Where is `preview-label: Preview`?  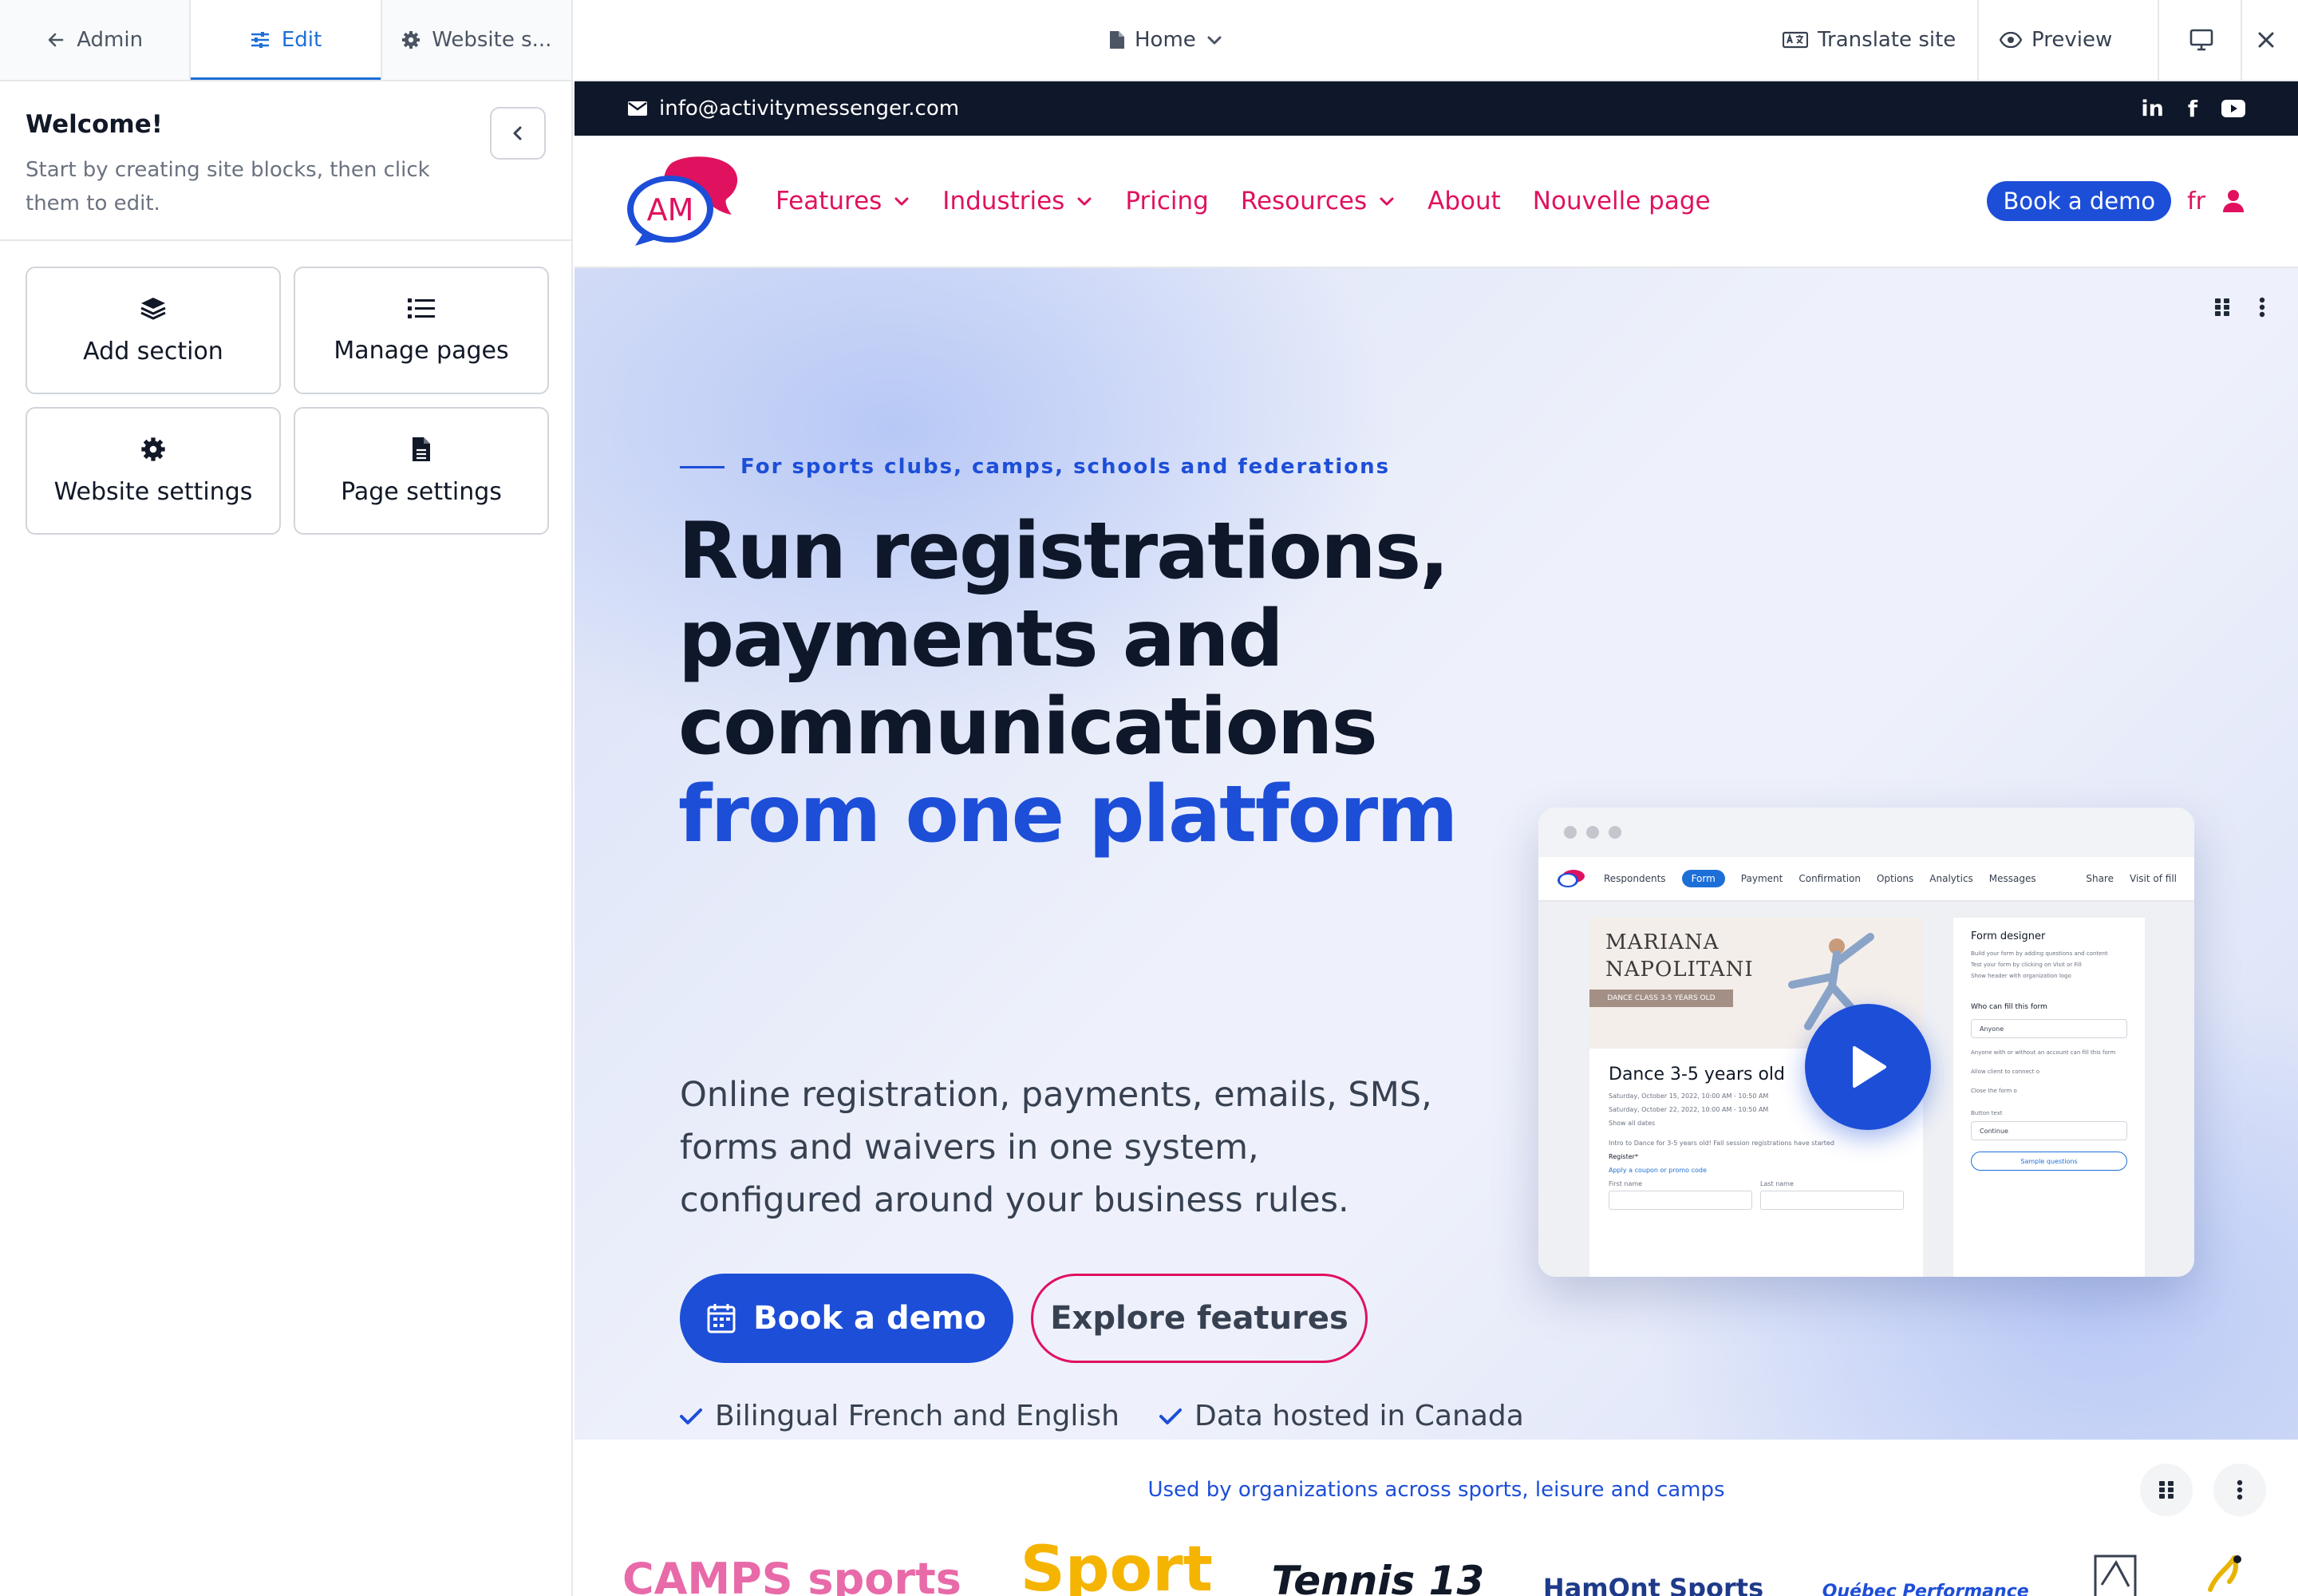
preview-label: Preview is located at coordinates (2072, 40).